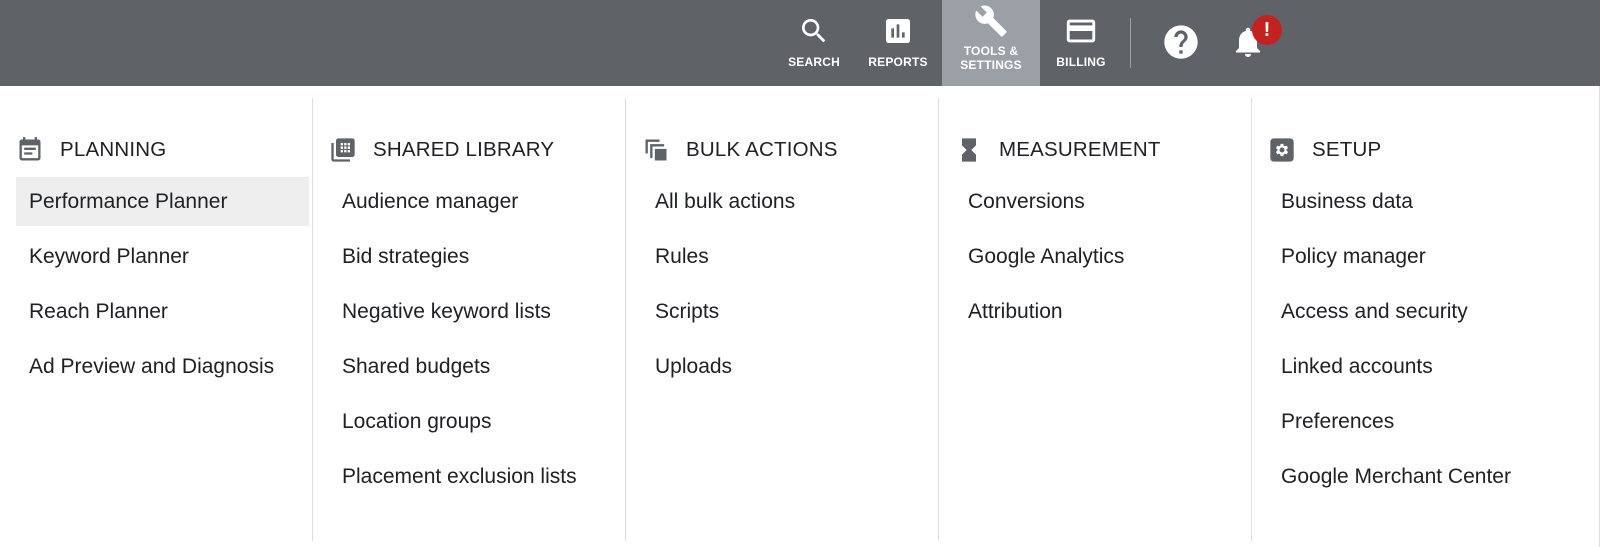 The image size is (1600, 547). What do you see at coordinates (788, 201) in the screenshot?
I see `menu-item-all-bulk-actions: All bulk actions` at bounding box center [788, 201].